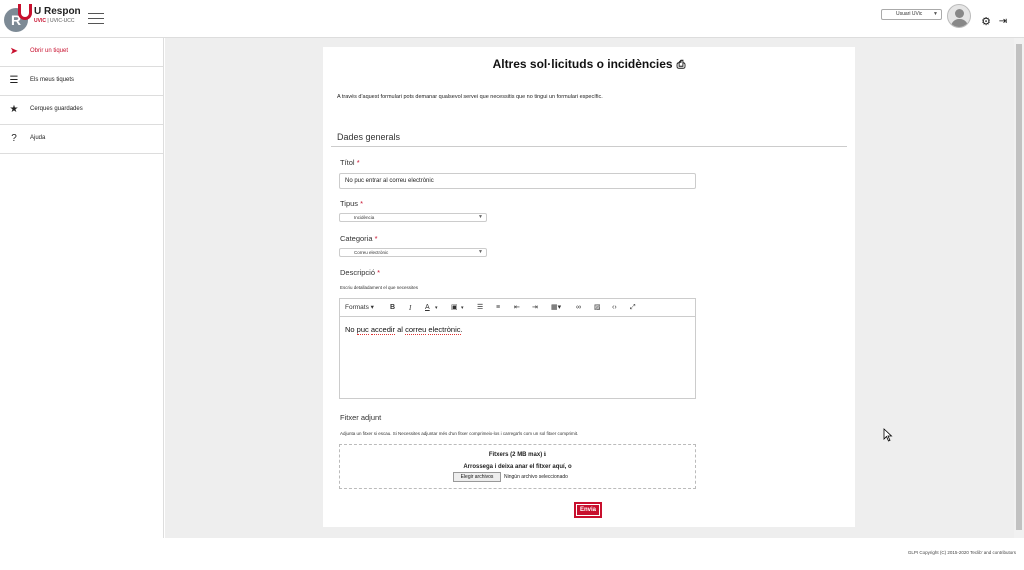 The height and width of the screenshot is (570, 1024). I want to click on title-label-text: Títol, so click(347, 162).